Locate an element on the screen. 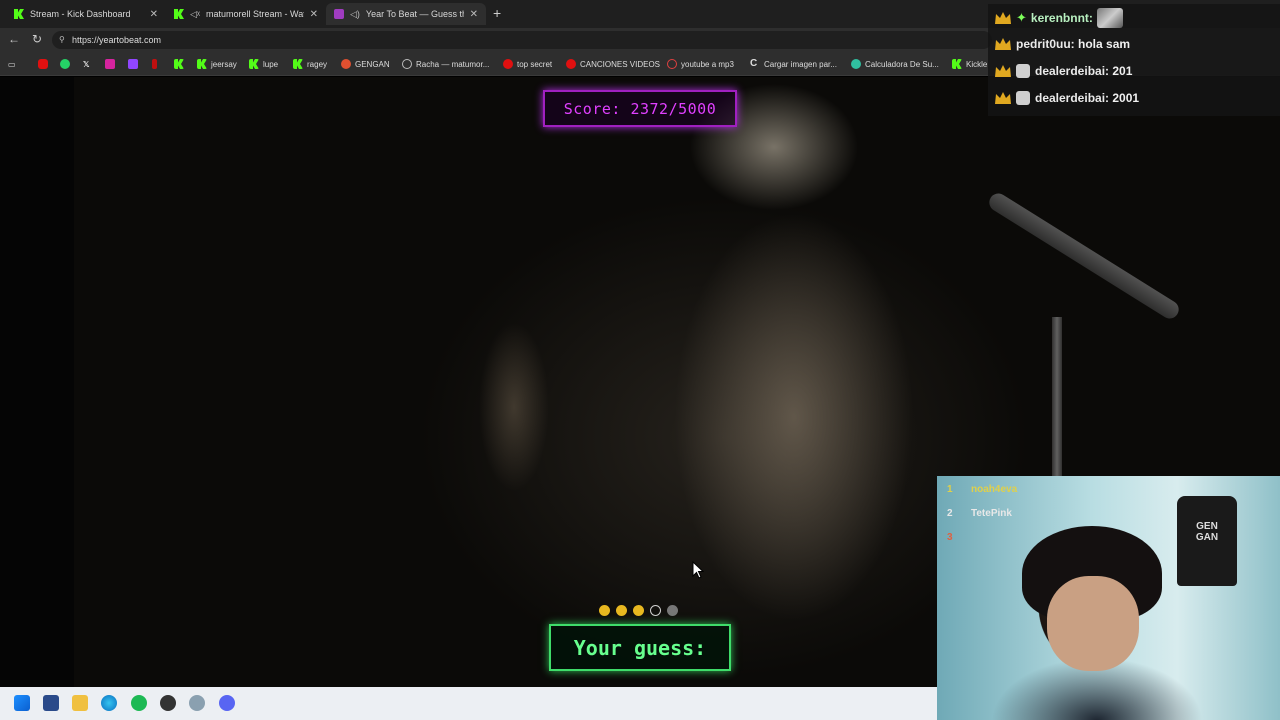 This screenshot has width=1280, height=720. tab-search-icon: ▭ is located at coordinates (12, 64).